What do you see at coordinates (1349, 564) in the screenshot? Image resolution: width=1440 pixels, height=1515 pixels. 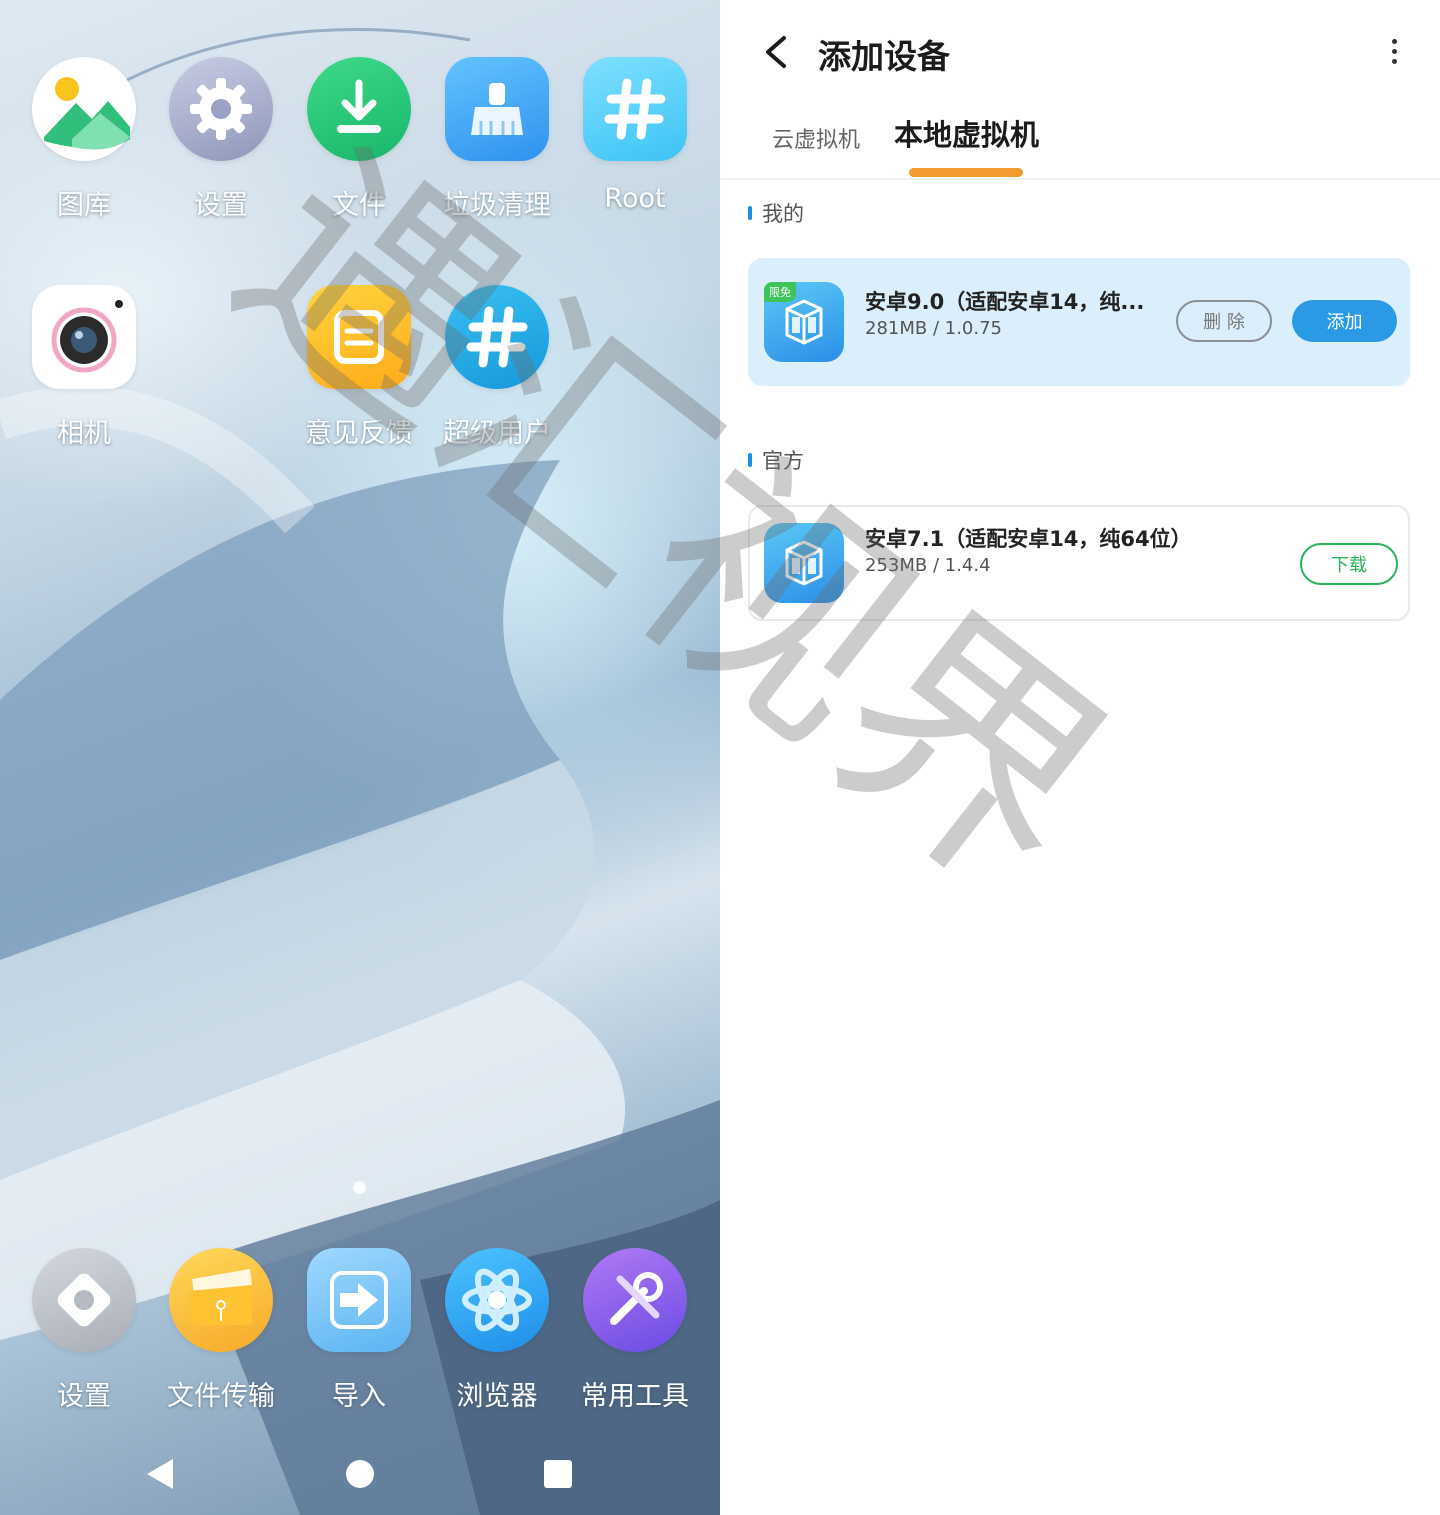 I see `download-button: 下载` at bounding box center [1349, 564].